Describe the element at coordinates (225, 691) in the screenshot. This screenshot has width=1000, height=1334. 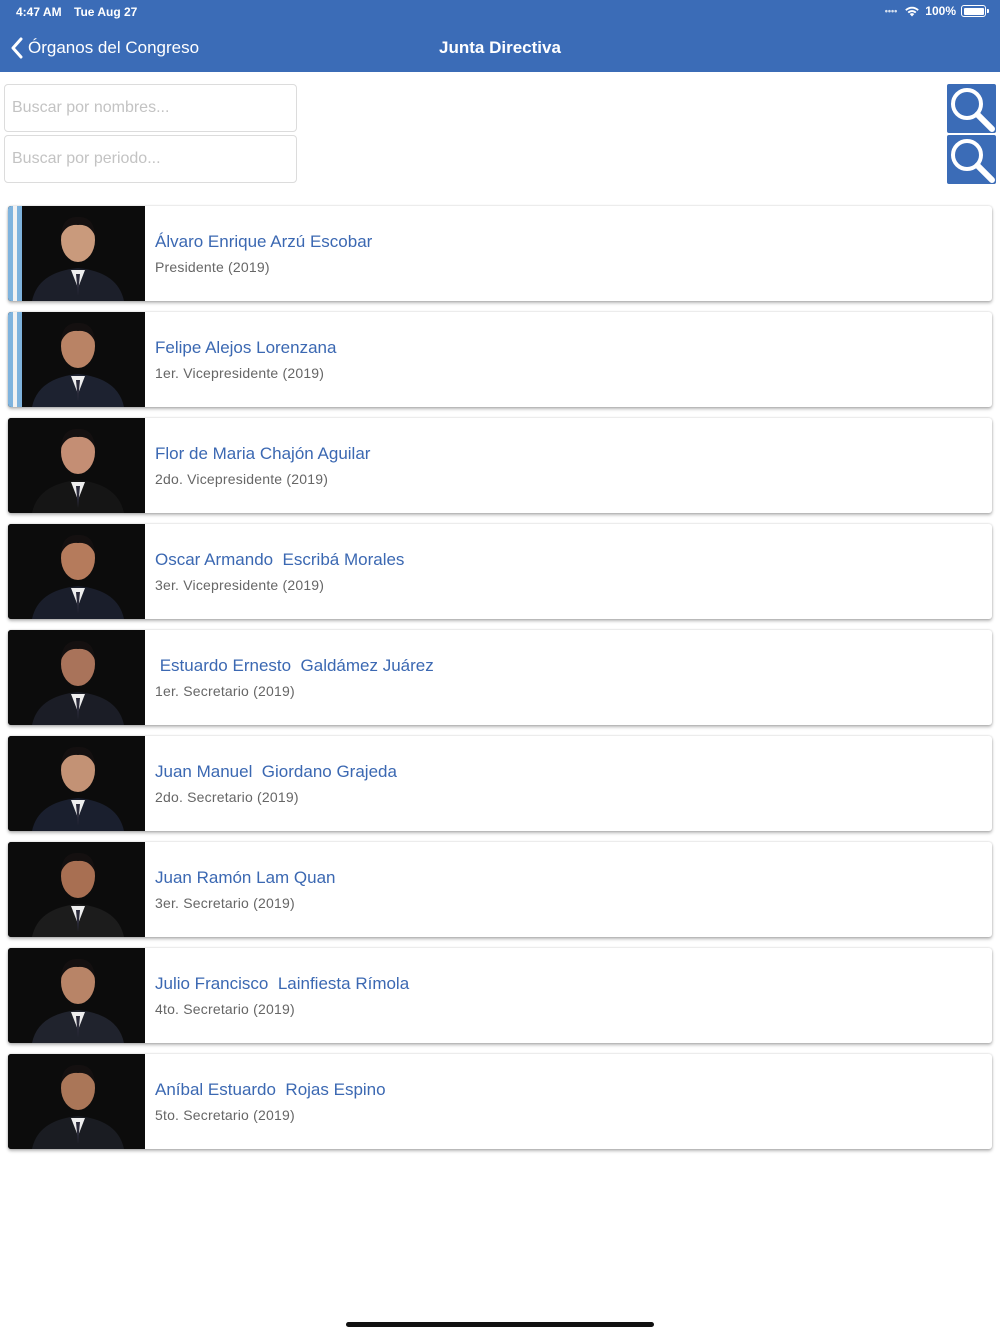
I see `member-role: 1er. Secretario (2019)` at that location.